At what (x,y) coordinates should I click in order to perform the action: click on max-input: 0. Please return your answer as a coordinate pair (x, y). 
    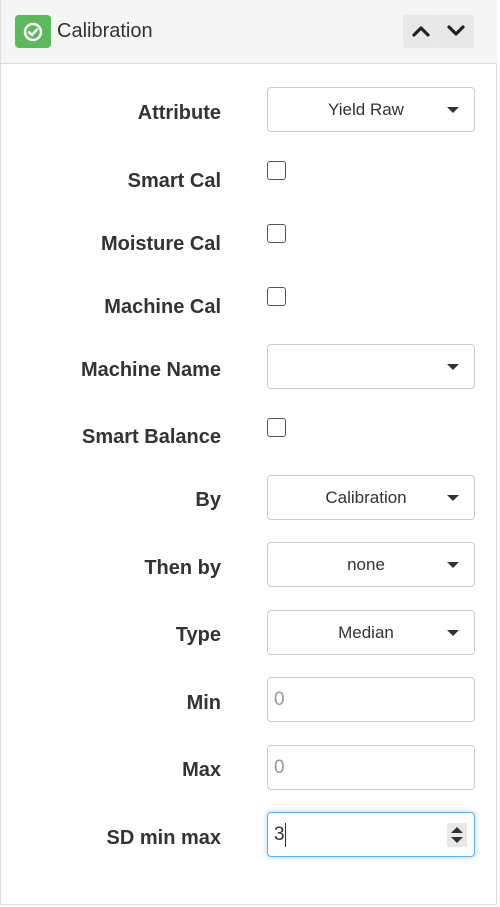
    Looking at the image, I should click on (371, 767).